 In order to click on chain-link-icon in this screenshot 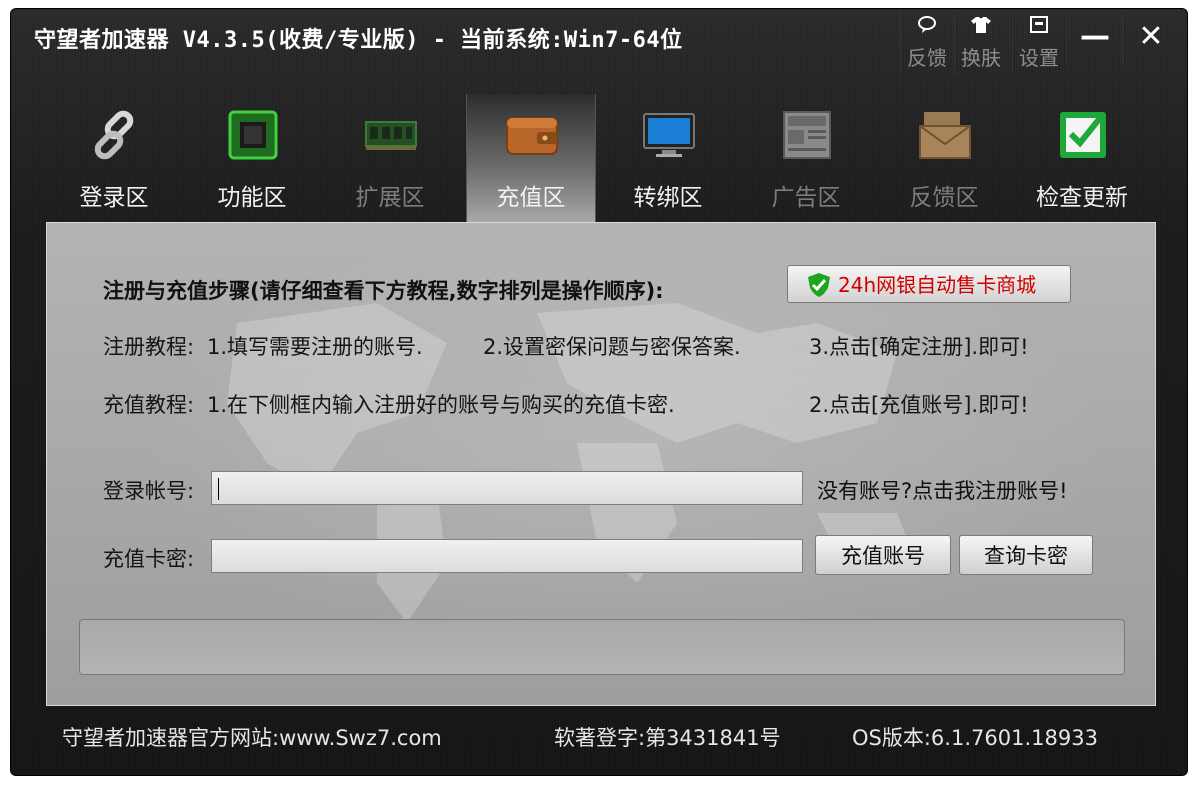, I will do `click(115, 135)`.